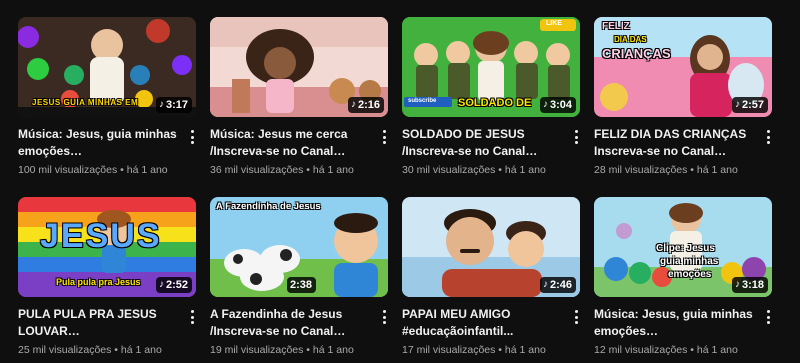 This screenshot has height=363, width=800. I want to click on video-thumbnail: A Fazendinha de Jesus 2:38, so click(299, 247).